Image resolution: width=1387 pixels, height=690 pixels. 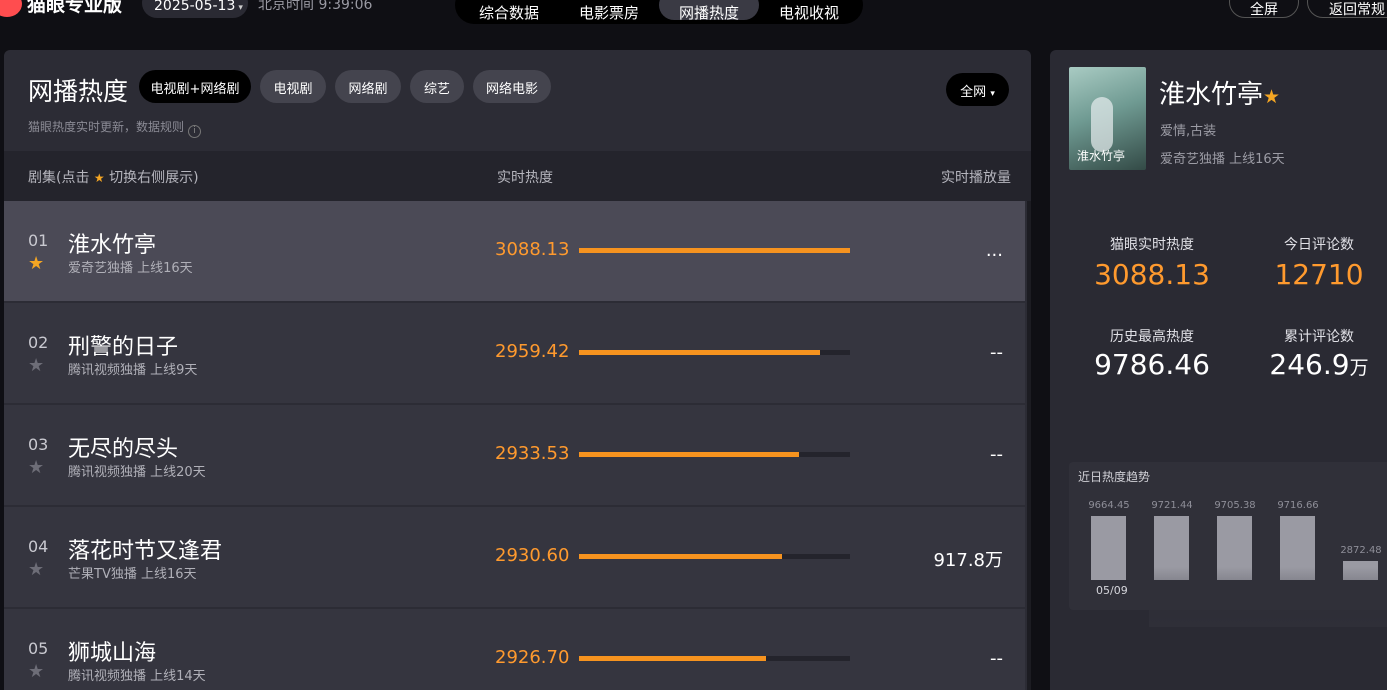 I want to click on poster-figure, so click(x=1102, y=124).